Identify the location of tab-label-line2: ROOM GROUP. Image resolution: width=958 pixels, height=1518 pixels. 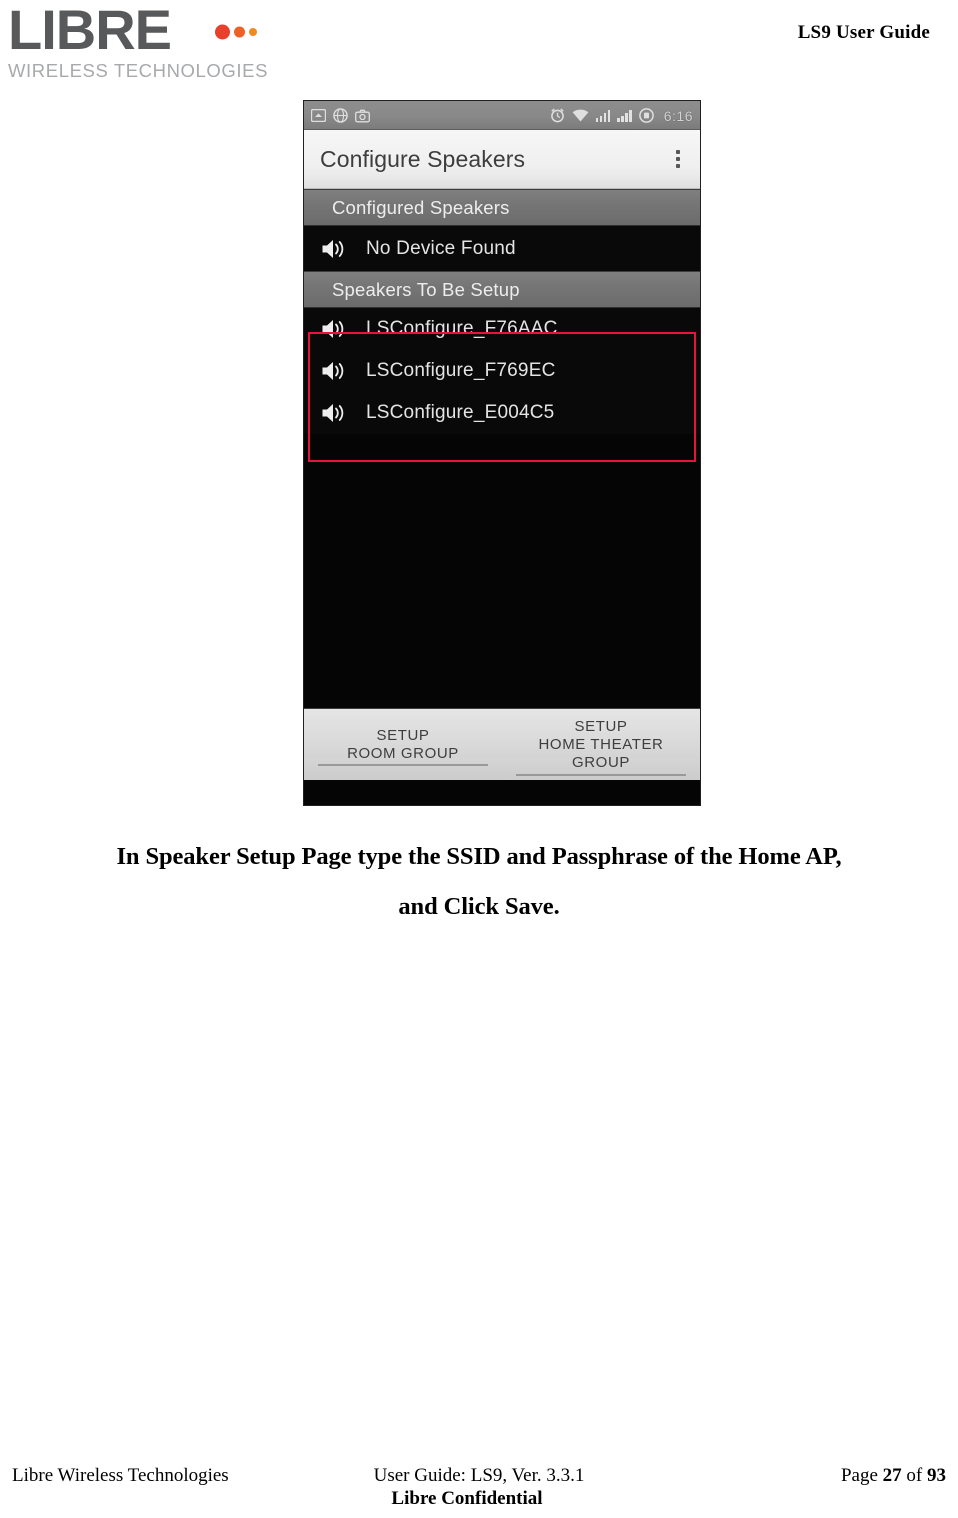
(403, 753).